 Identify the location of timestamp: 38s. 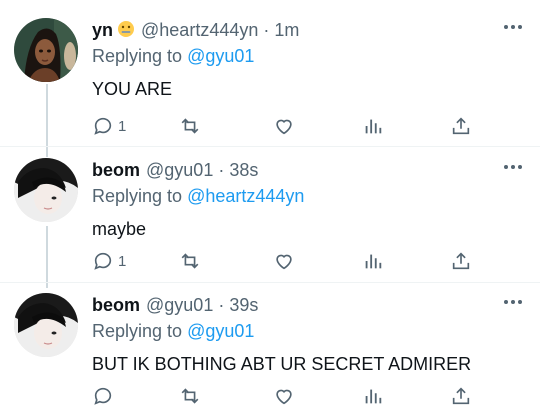
(243, 170).